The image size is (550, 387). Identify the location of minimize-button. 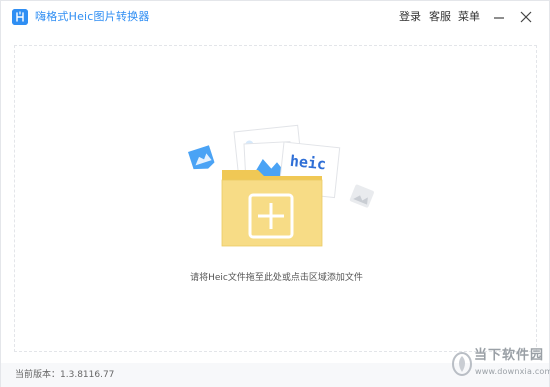
(499, 17).